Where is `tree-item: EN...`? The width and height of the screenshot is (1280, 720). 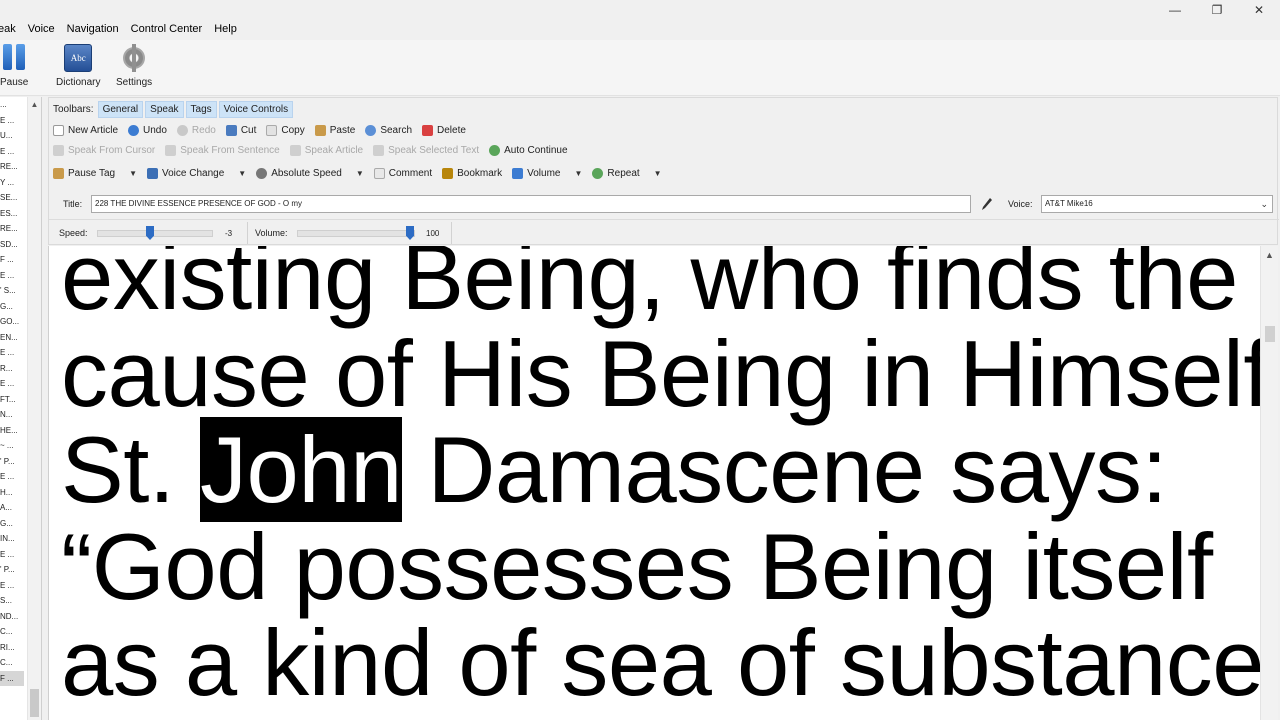 tree-item: EN... is located at coordinates (12, 338).